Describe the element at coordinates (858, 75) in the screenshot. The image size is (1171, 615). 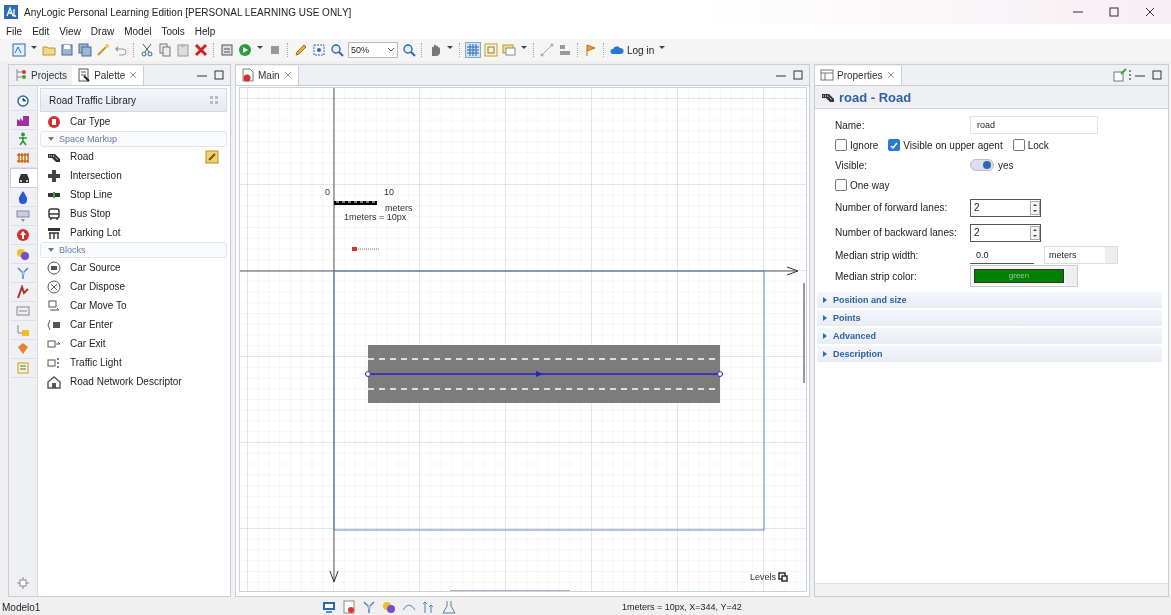
I see `panel-tab: Properties` at that location.